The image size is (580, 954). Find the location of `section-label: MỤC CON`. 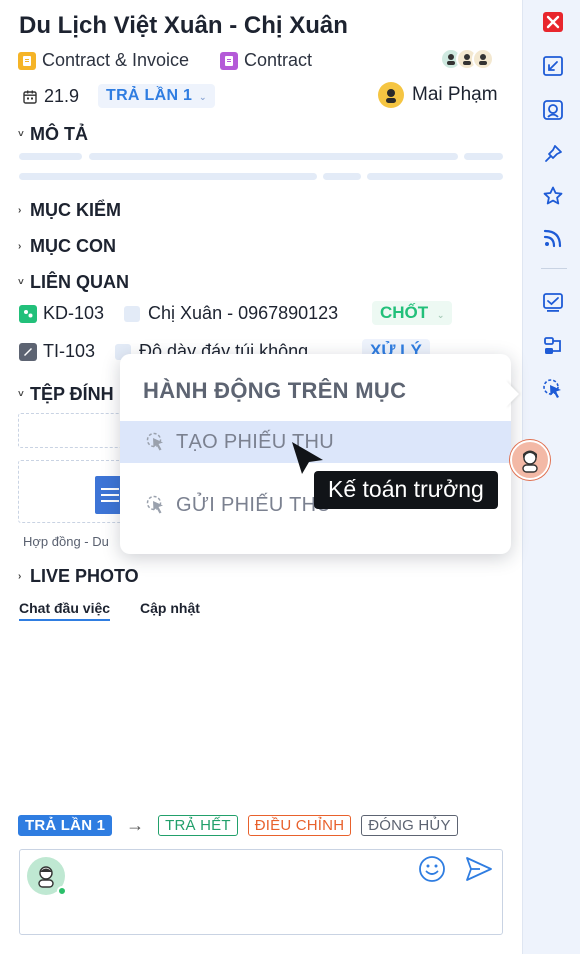

section-label: MỤC CON is located at coordinates (73, 246).